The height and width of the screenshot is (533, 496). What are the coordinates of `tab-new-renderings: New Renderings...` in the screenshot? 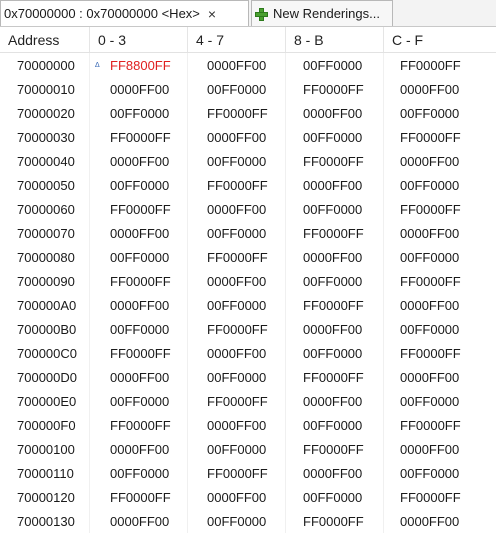 It's located at (322, 13).